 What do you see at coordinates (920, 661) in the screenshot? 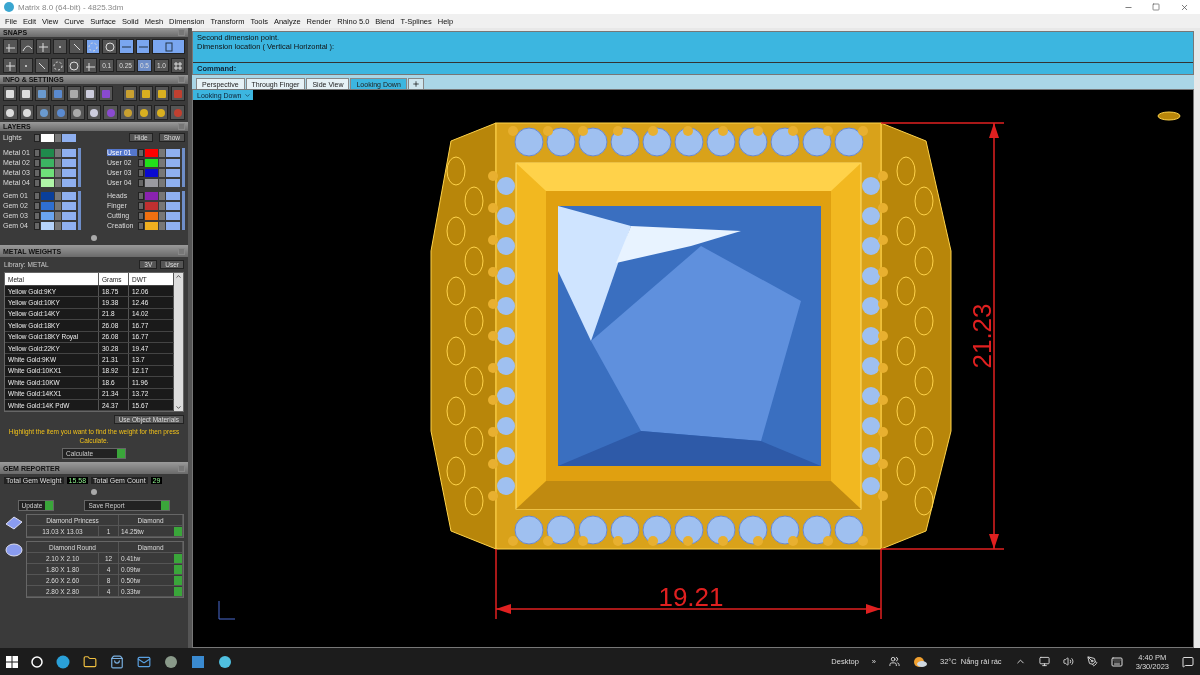
I see `weather-icon` at bounding box center [920, 661].